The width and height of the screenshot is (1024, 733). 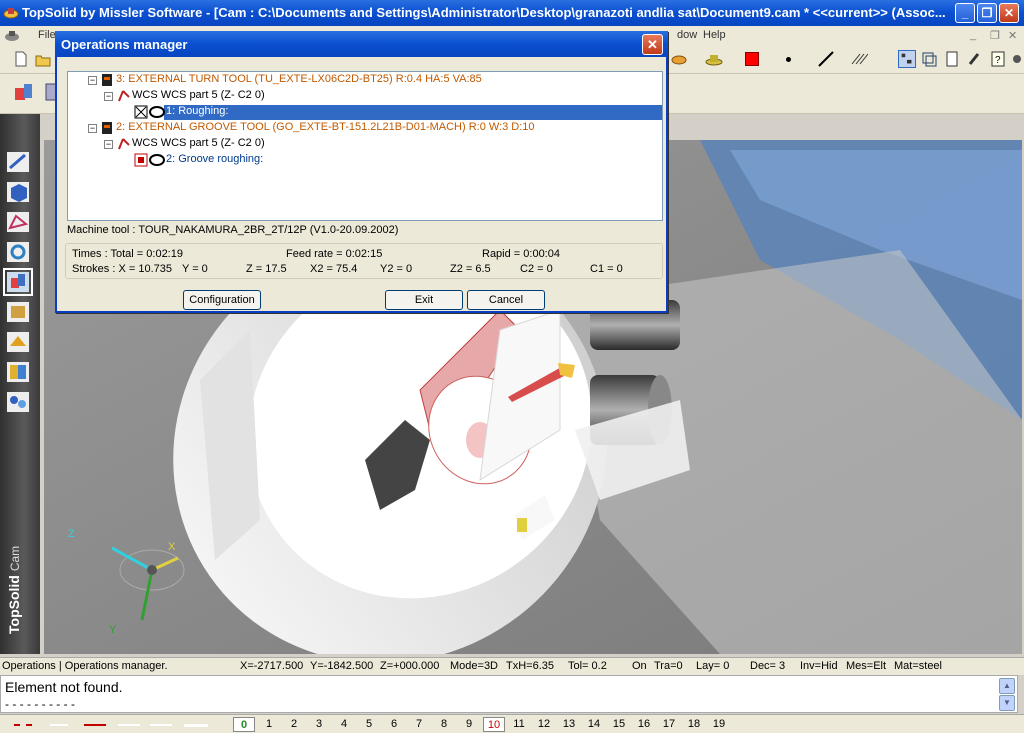 I want to click on status-mode: Mode=3D, so click(x=474, y=666).